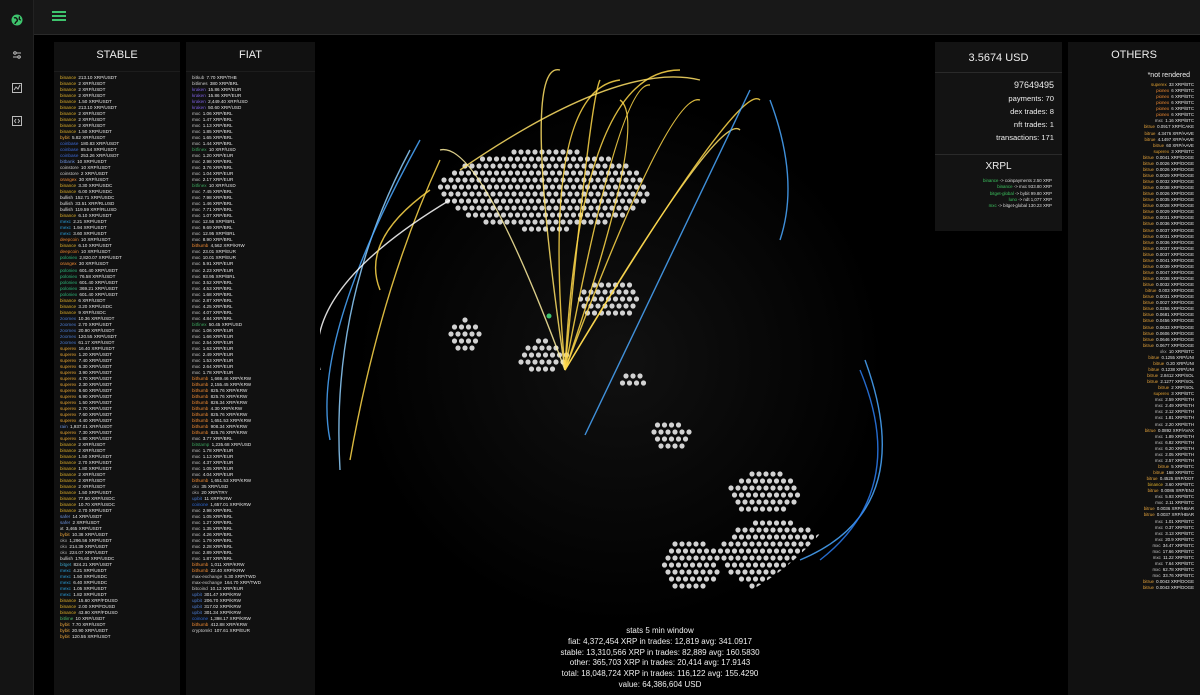 The height and width of the screenshot is (695, 1200). Describe the element at coordinates (17, 121) in the screenshot. I see `code-icon` at that location.